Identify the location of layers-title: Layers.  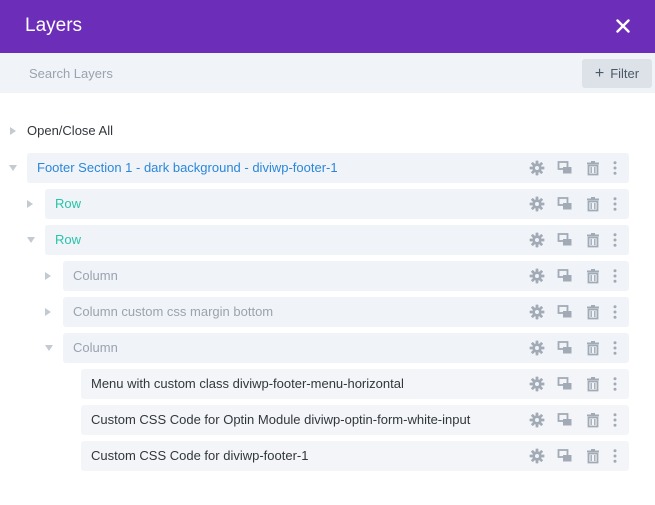
(54, 25).